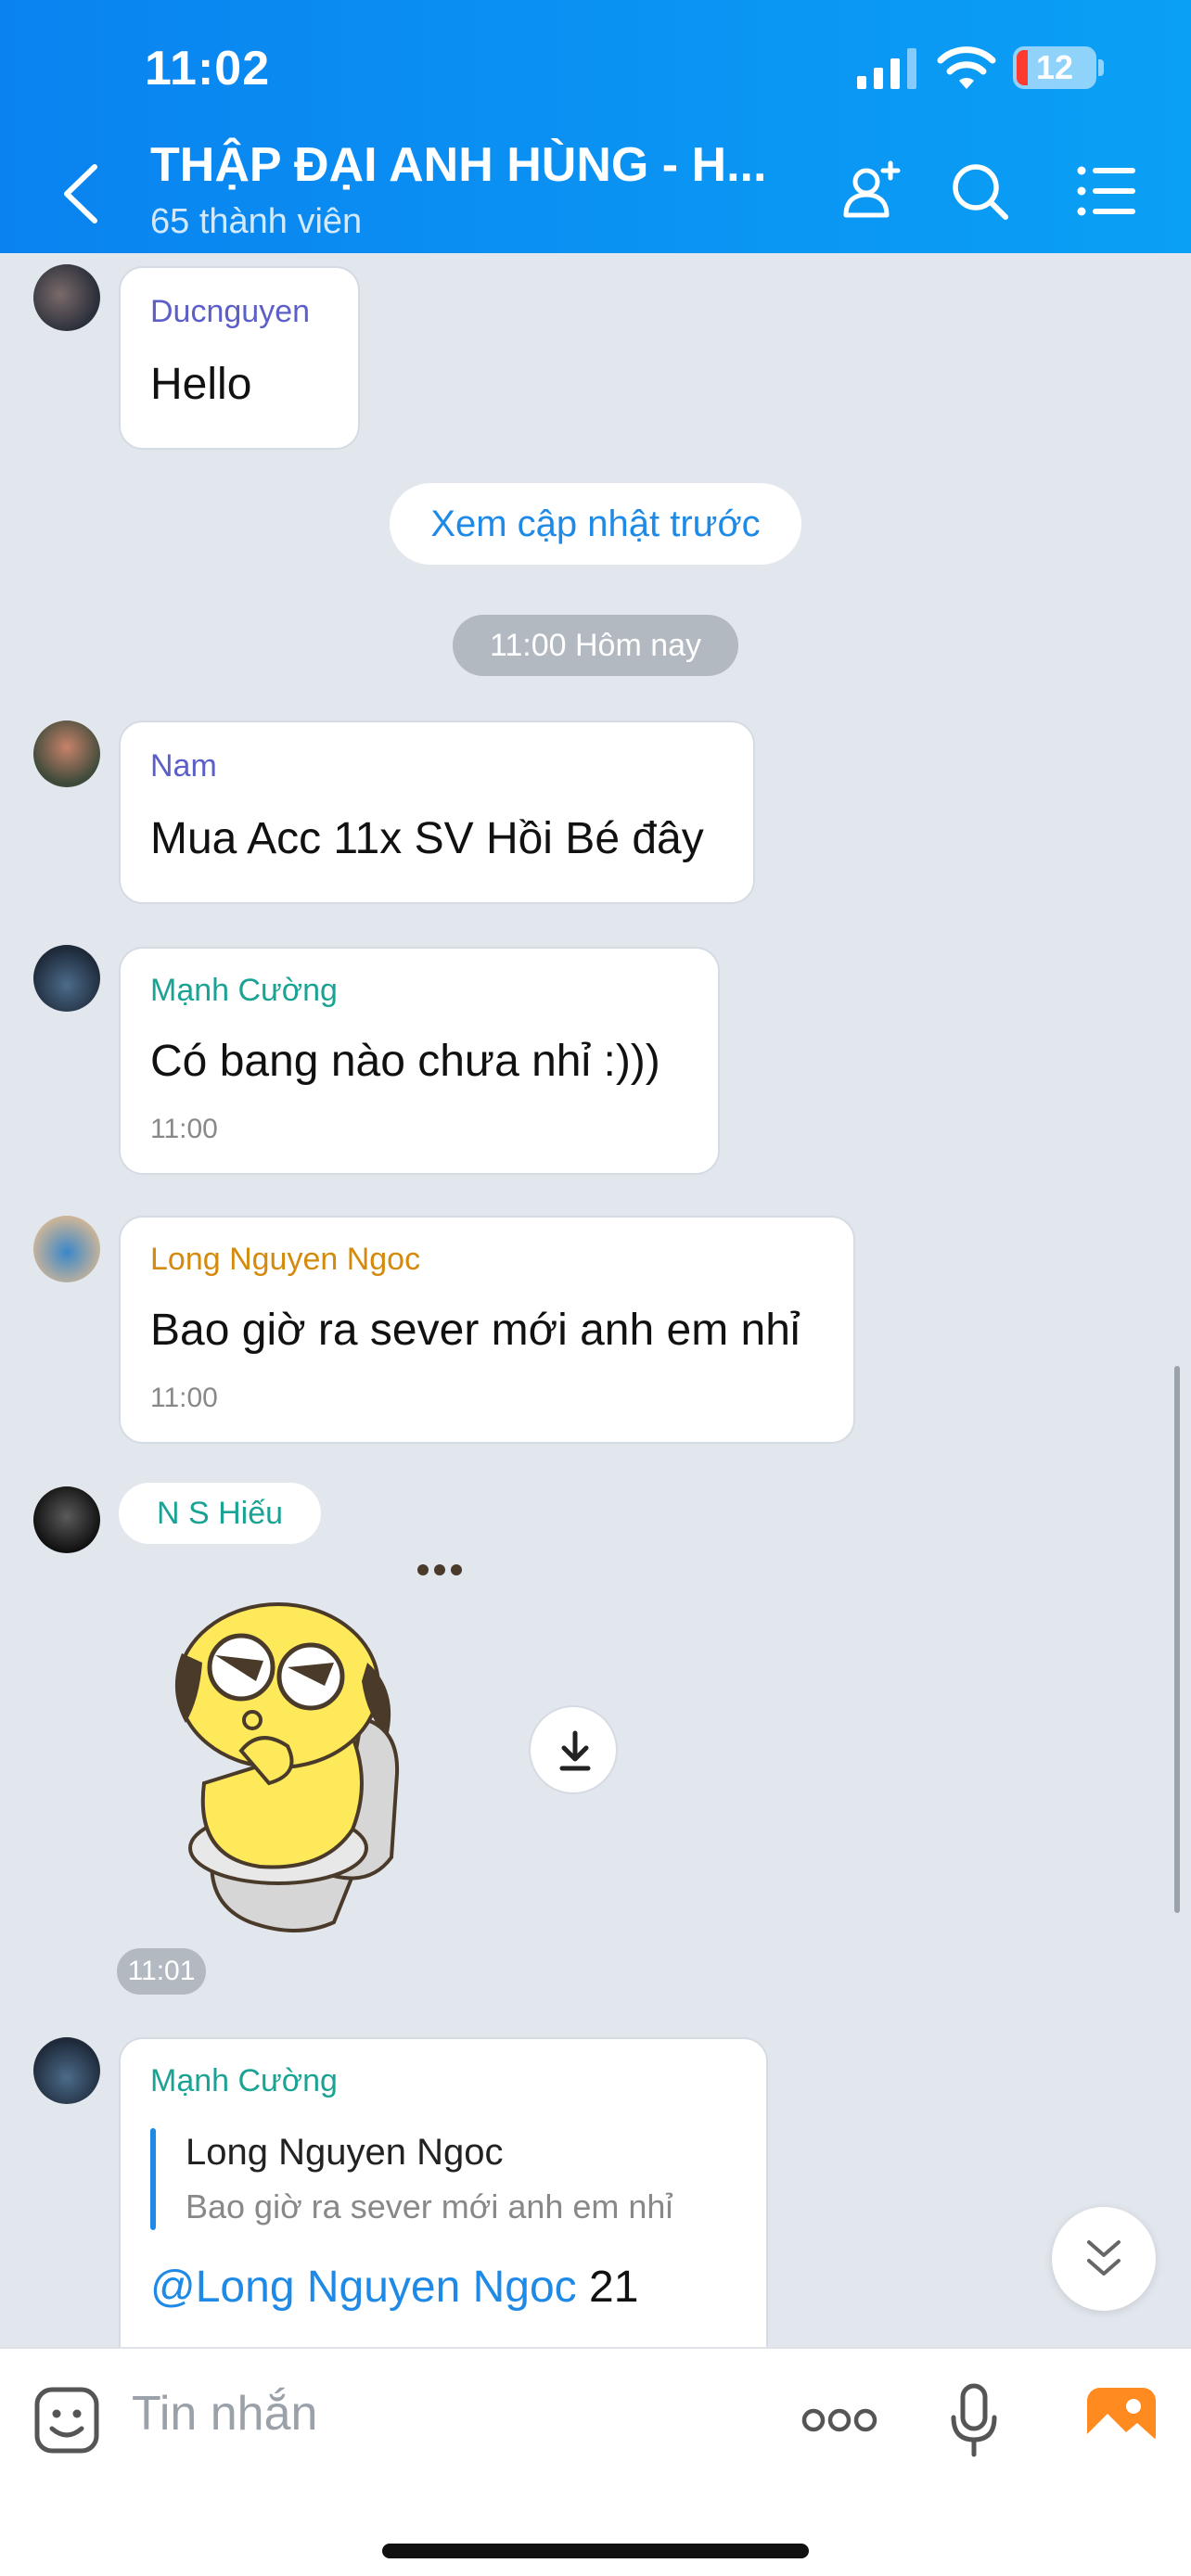 This screenshot has width=1191, height=2576. I want to click on home-indicator, so click(595, 2551).